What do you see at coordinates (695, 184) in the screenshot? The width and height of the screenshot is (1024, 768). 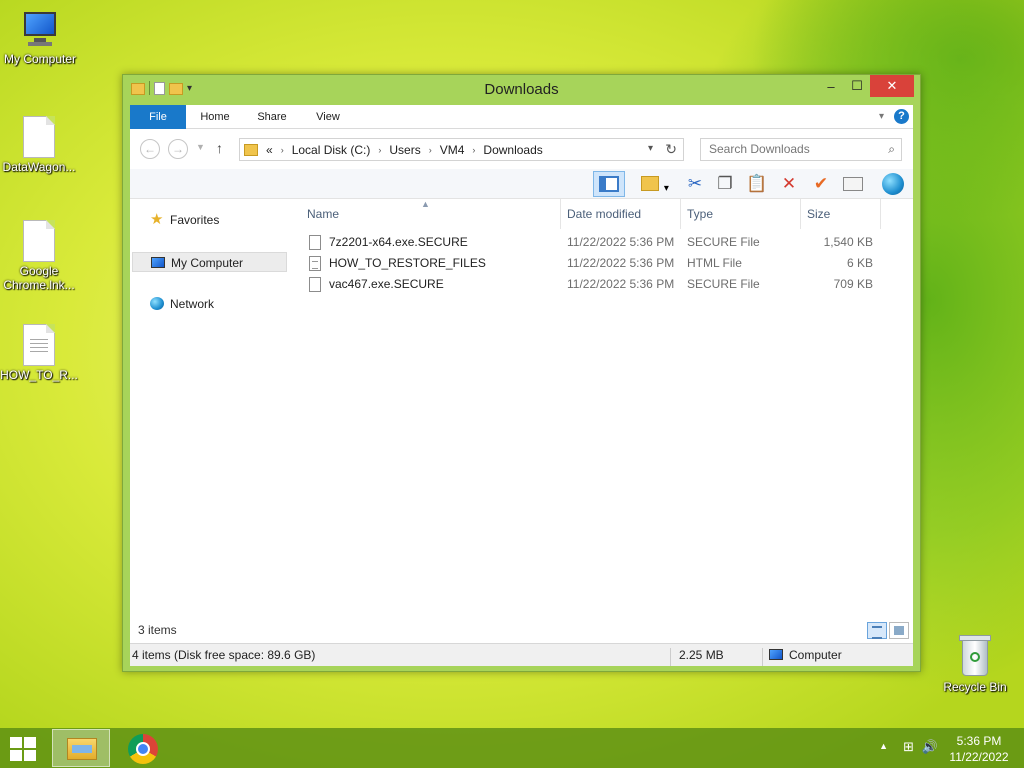 I see `cut-button: ✂` at bounding box center [695, 184].